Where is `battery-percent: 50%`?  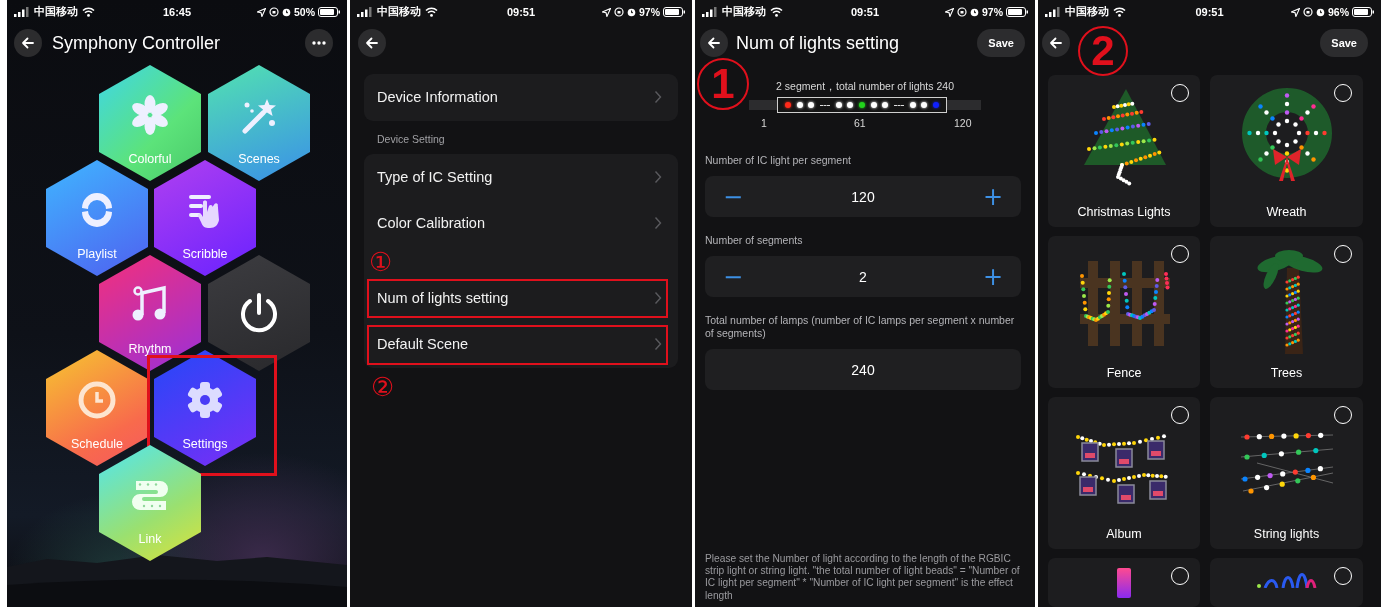
battery-percent: 50% is located at coordinates (304, 12).